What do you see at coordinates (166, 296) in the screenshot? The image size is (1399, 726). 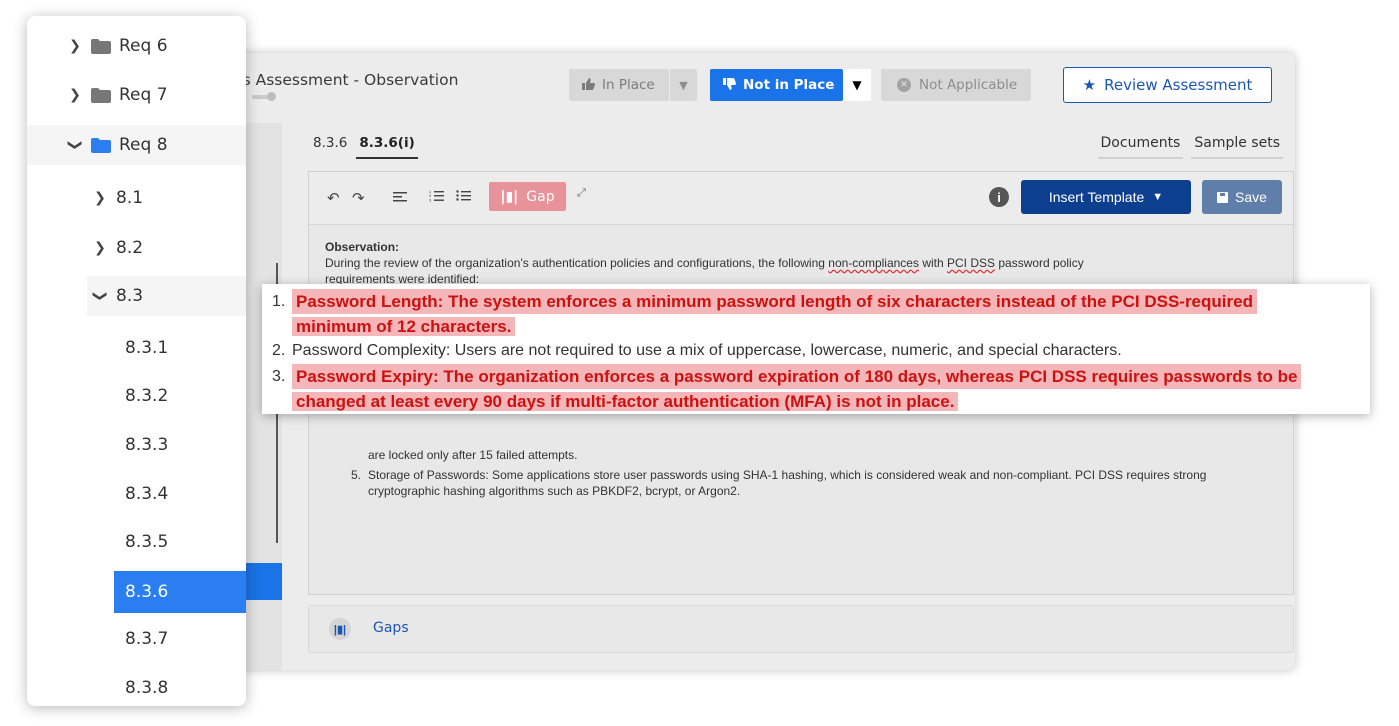 I see `tree-item-8-3: ❯ 8.3` at bounding box center [166, 296].